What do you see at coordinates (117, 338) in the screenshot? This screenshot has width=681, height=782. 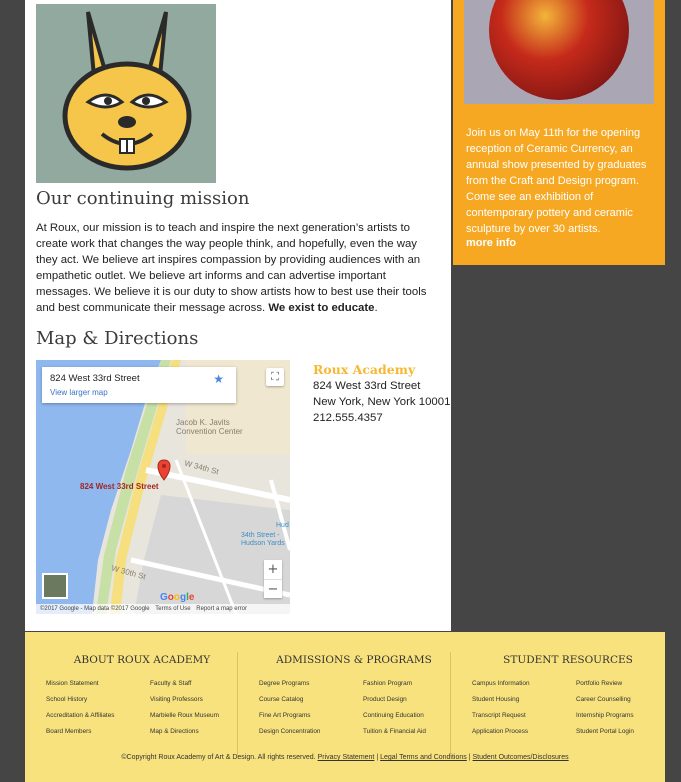 I see `map-directions-title: Map & Directions` at bounding box center [117, 338].